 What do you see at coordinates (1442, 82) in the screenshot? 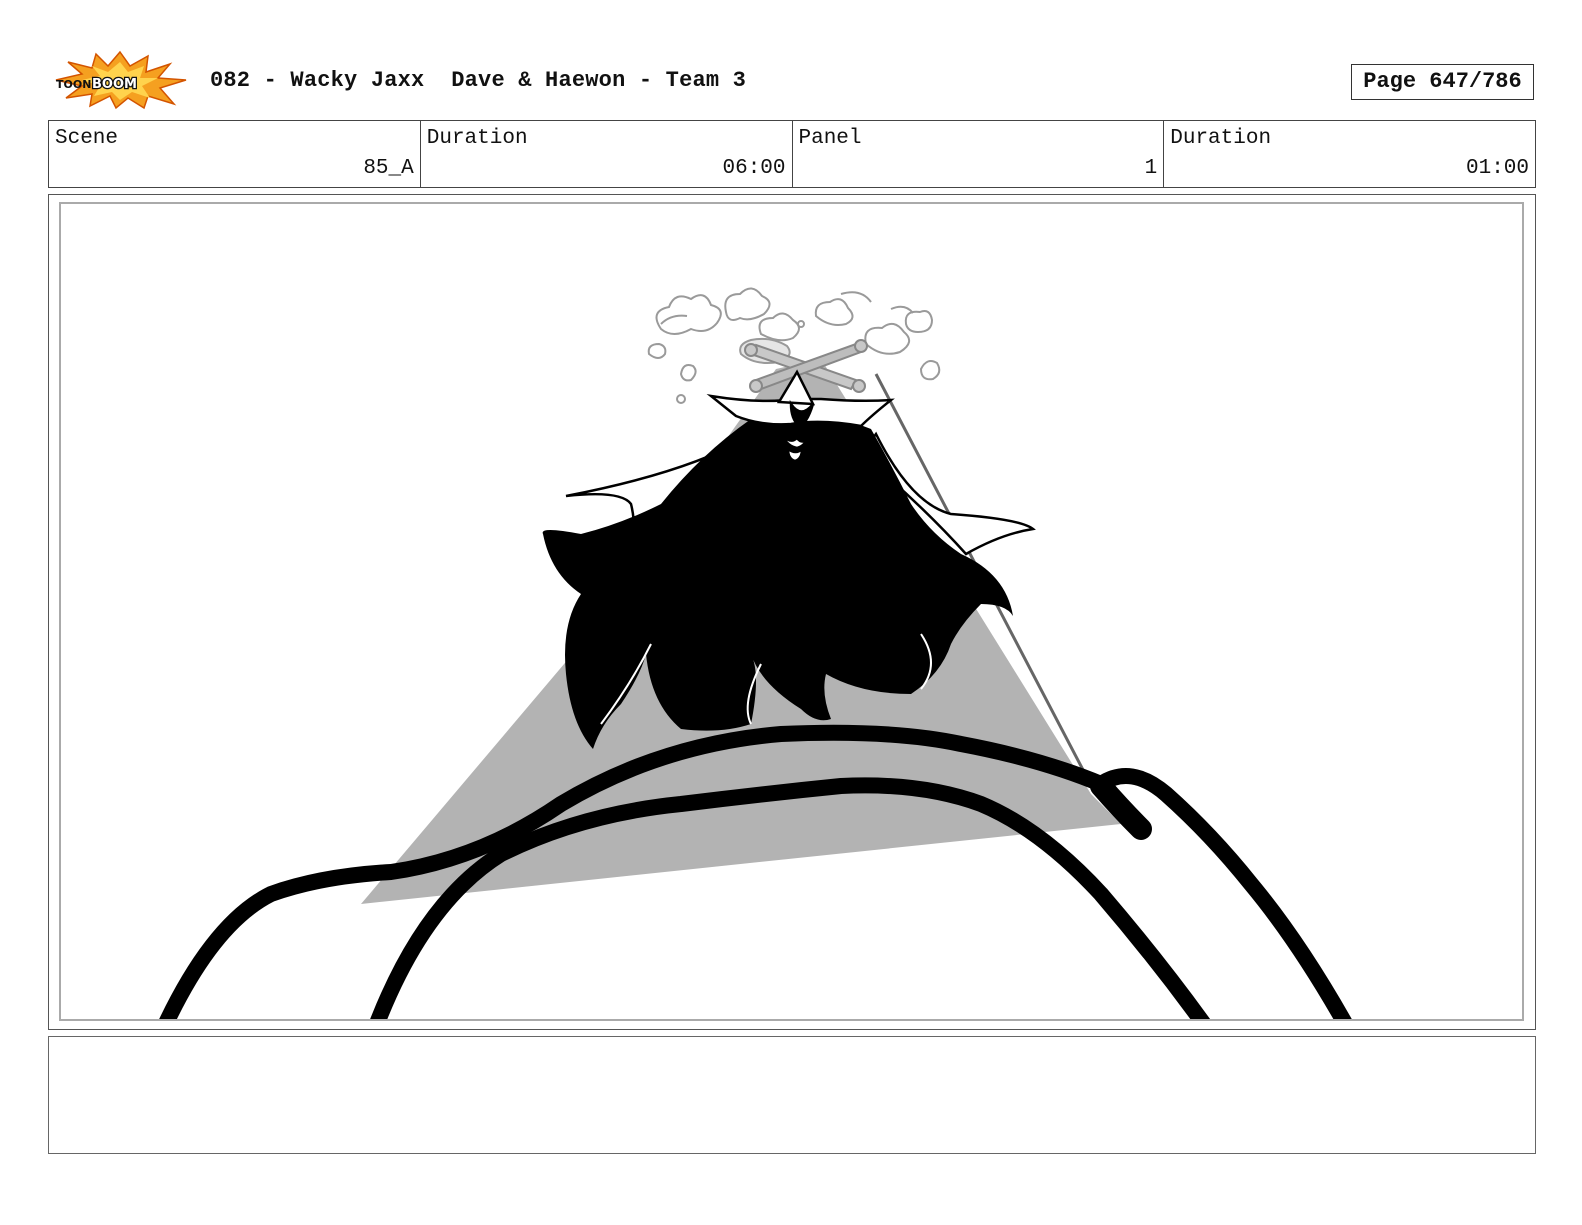
I see `page-indicator: Page 647/786` at bounding box center [1442, 82].